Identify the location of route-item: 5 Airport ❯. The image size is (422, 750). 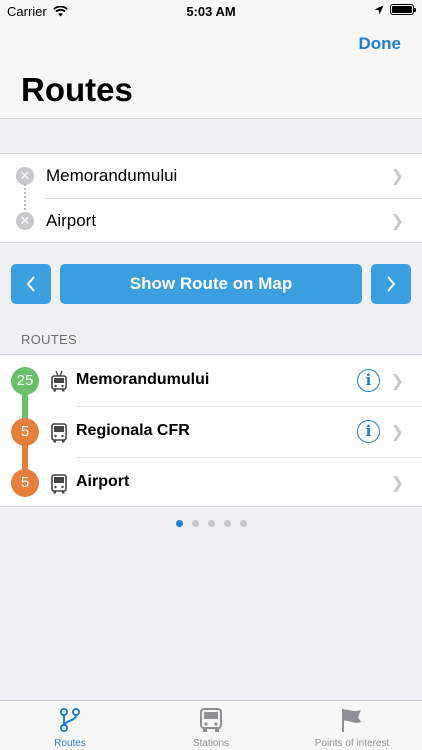
(211, 482).